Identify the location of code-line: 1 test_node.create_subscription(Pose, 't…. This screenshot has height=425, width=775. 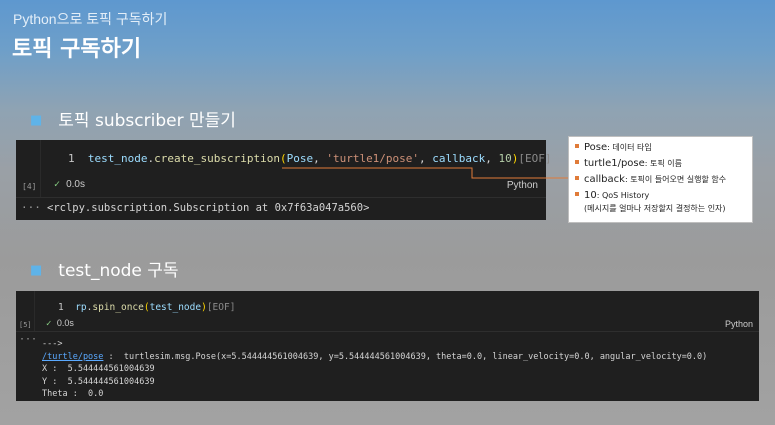
(310, 158).